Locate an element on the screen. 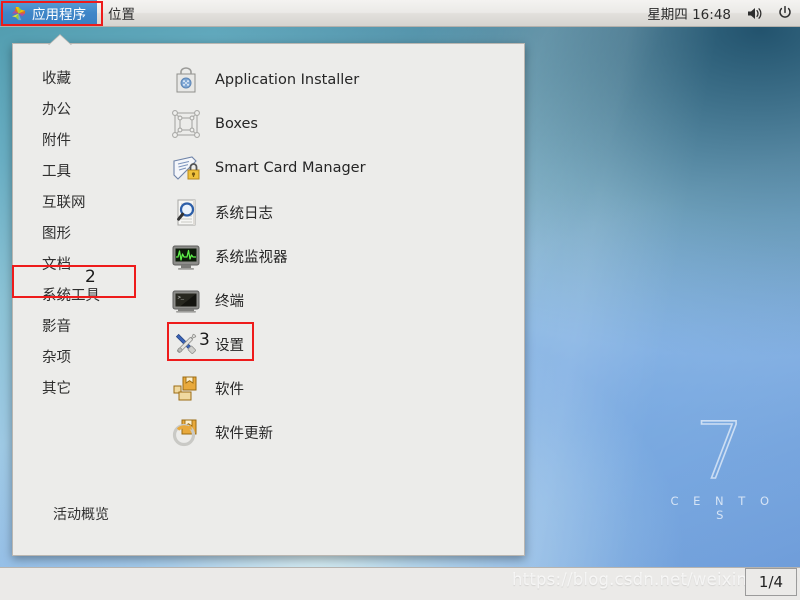 This screenshot has width=800, height=600. category-label: 办公 is located at coordinates (56, 110).